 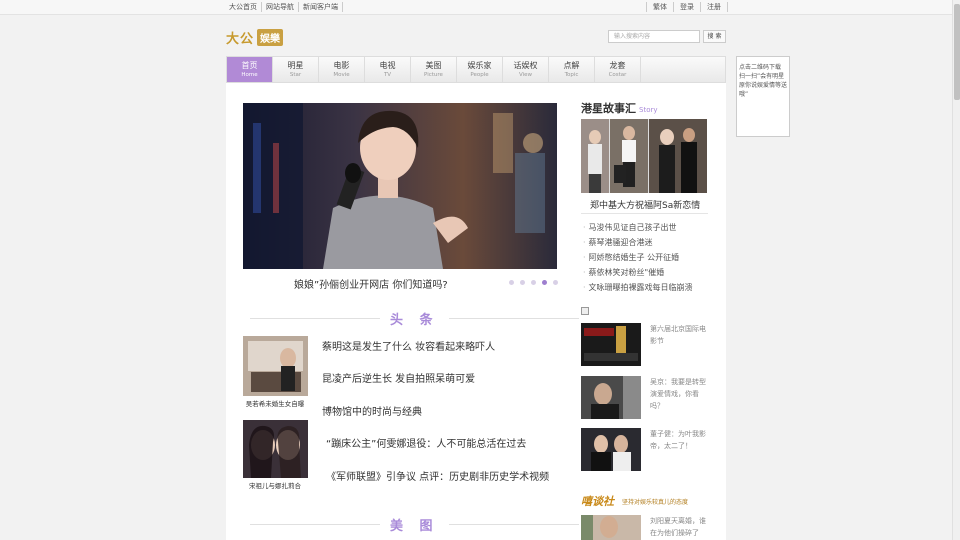 What do you see at coordinates (597, 501) in the screenshot?
I see `gossip-logo: 嘻谈社` at bounding box center [597, 501].